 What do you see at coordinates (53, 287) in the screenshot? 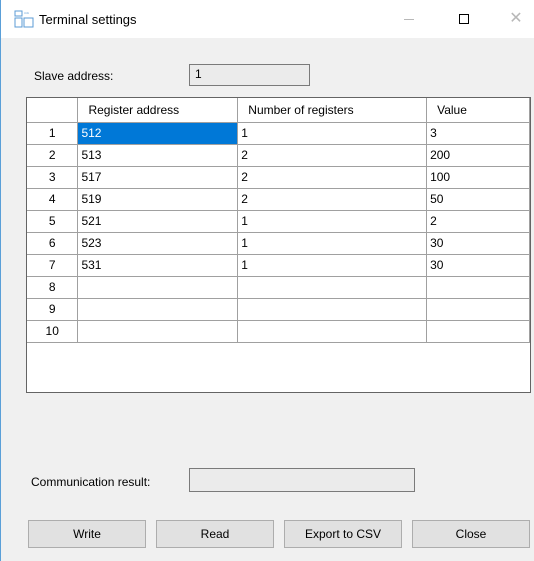
I see `row-header: 8` at bounding box center [53, 287].